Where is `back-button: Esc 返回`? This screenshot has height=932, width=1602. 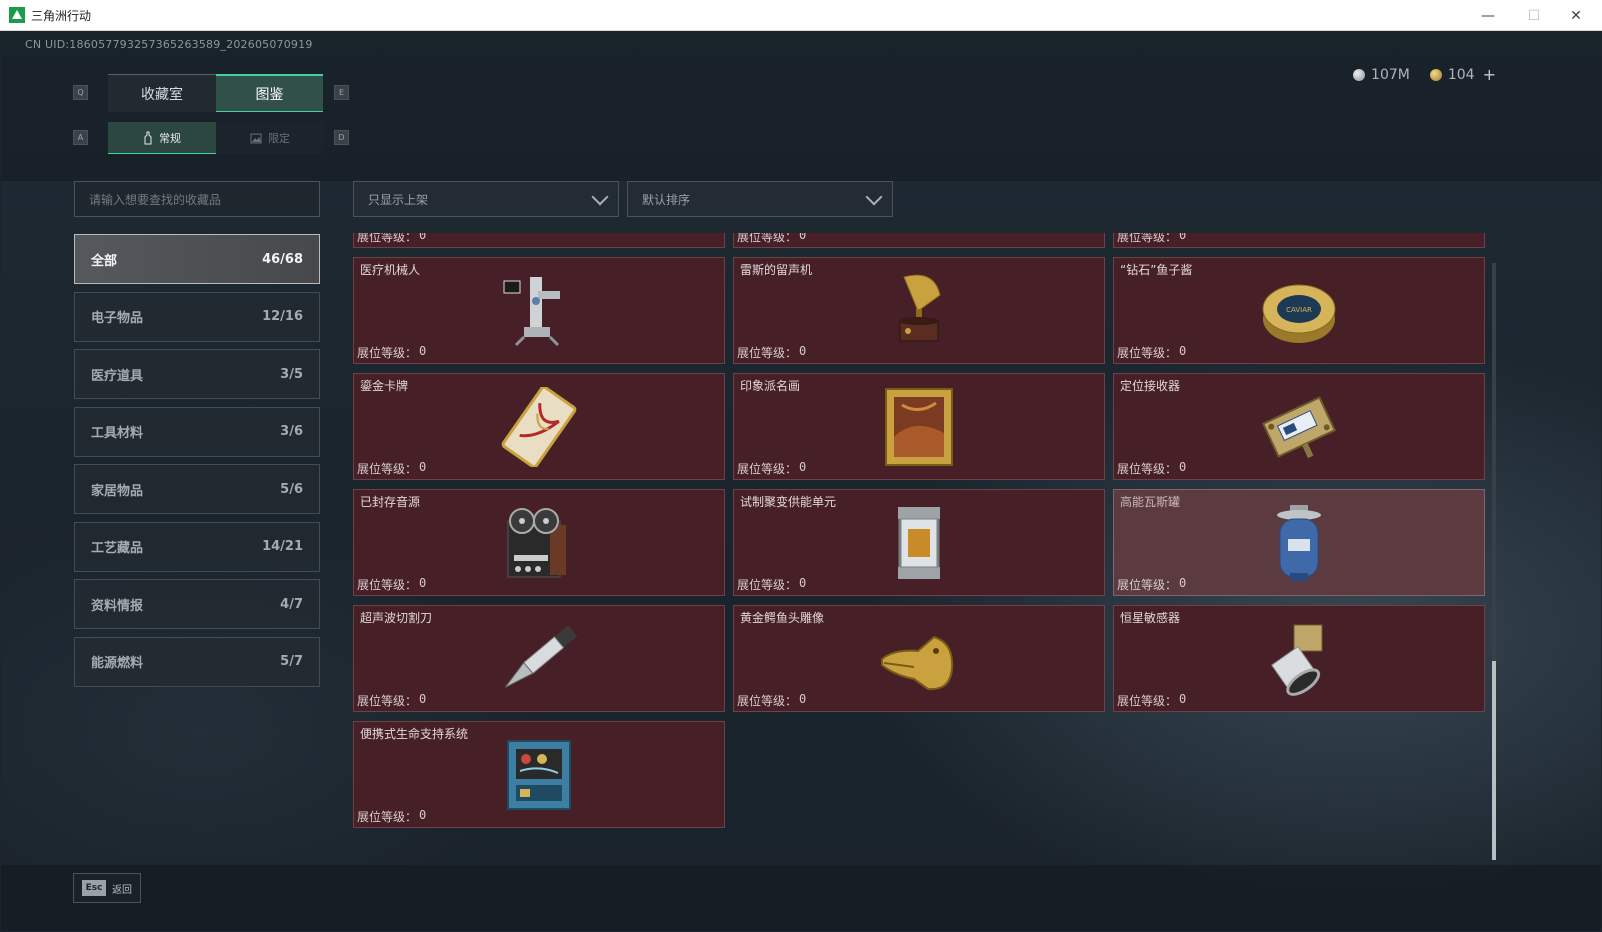
back-button: Esc 返回 is located at coordinates (107, 888).